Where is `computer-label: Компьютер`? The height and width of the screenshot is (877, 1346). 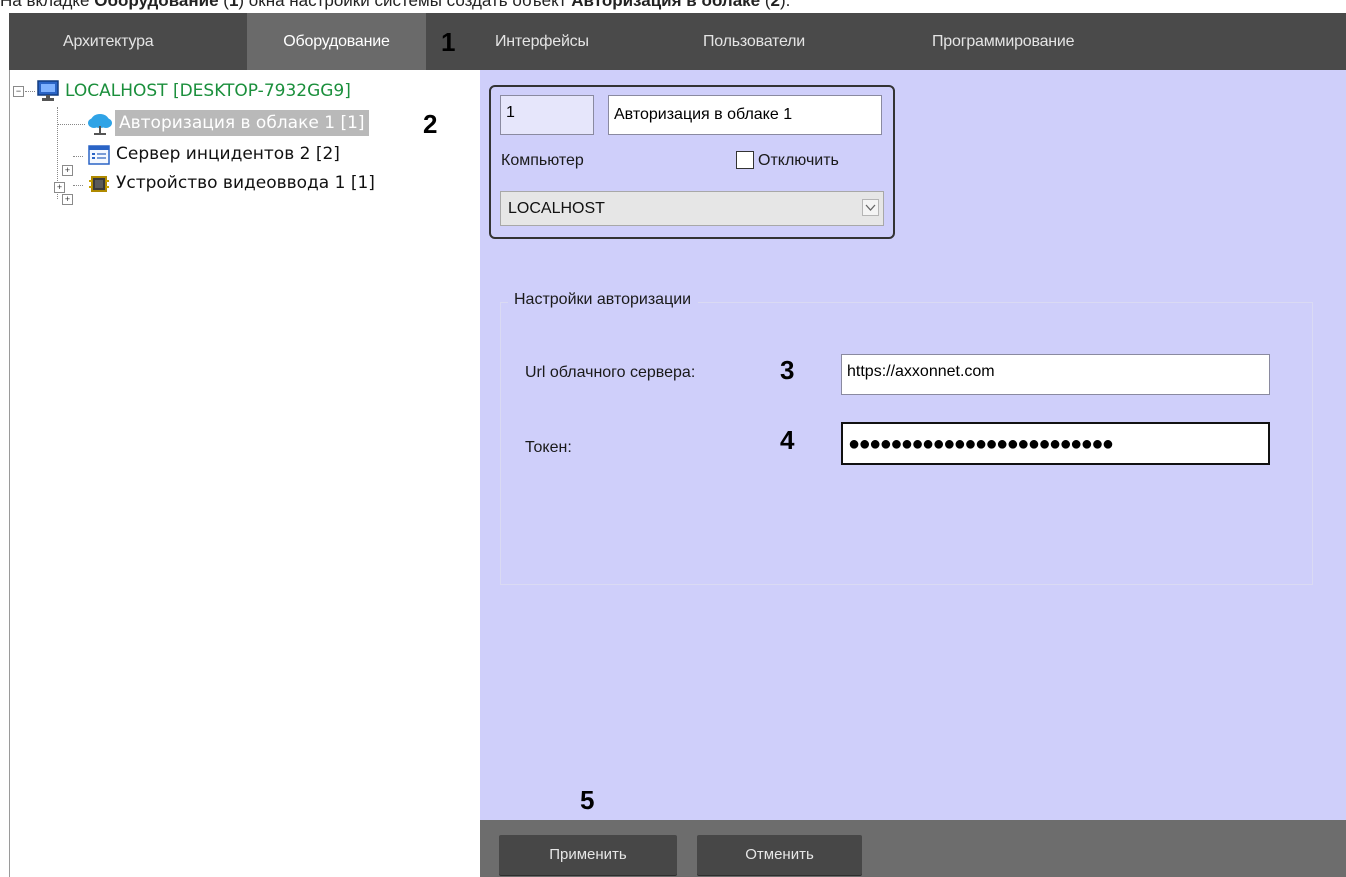
computer-label: Компьютер is located at coordinates (542, 160).